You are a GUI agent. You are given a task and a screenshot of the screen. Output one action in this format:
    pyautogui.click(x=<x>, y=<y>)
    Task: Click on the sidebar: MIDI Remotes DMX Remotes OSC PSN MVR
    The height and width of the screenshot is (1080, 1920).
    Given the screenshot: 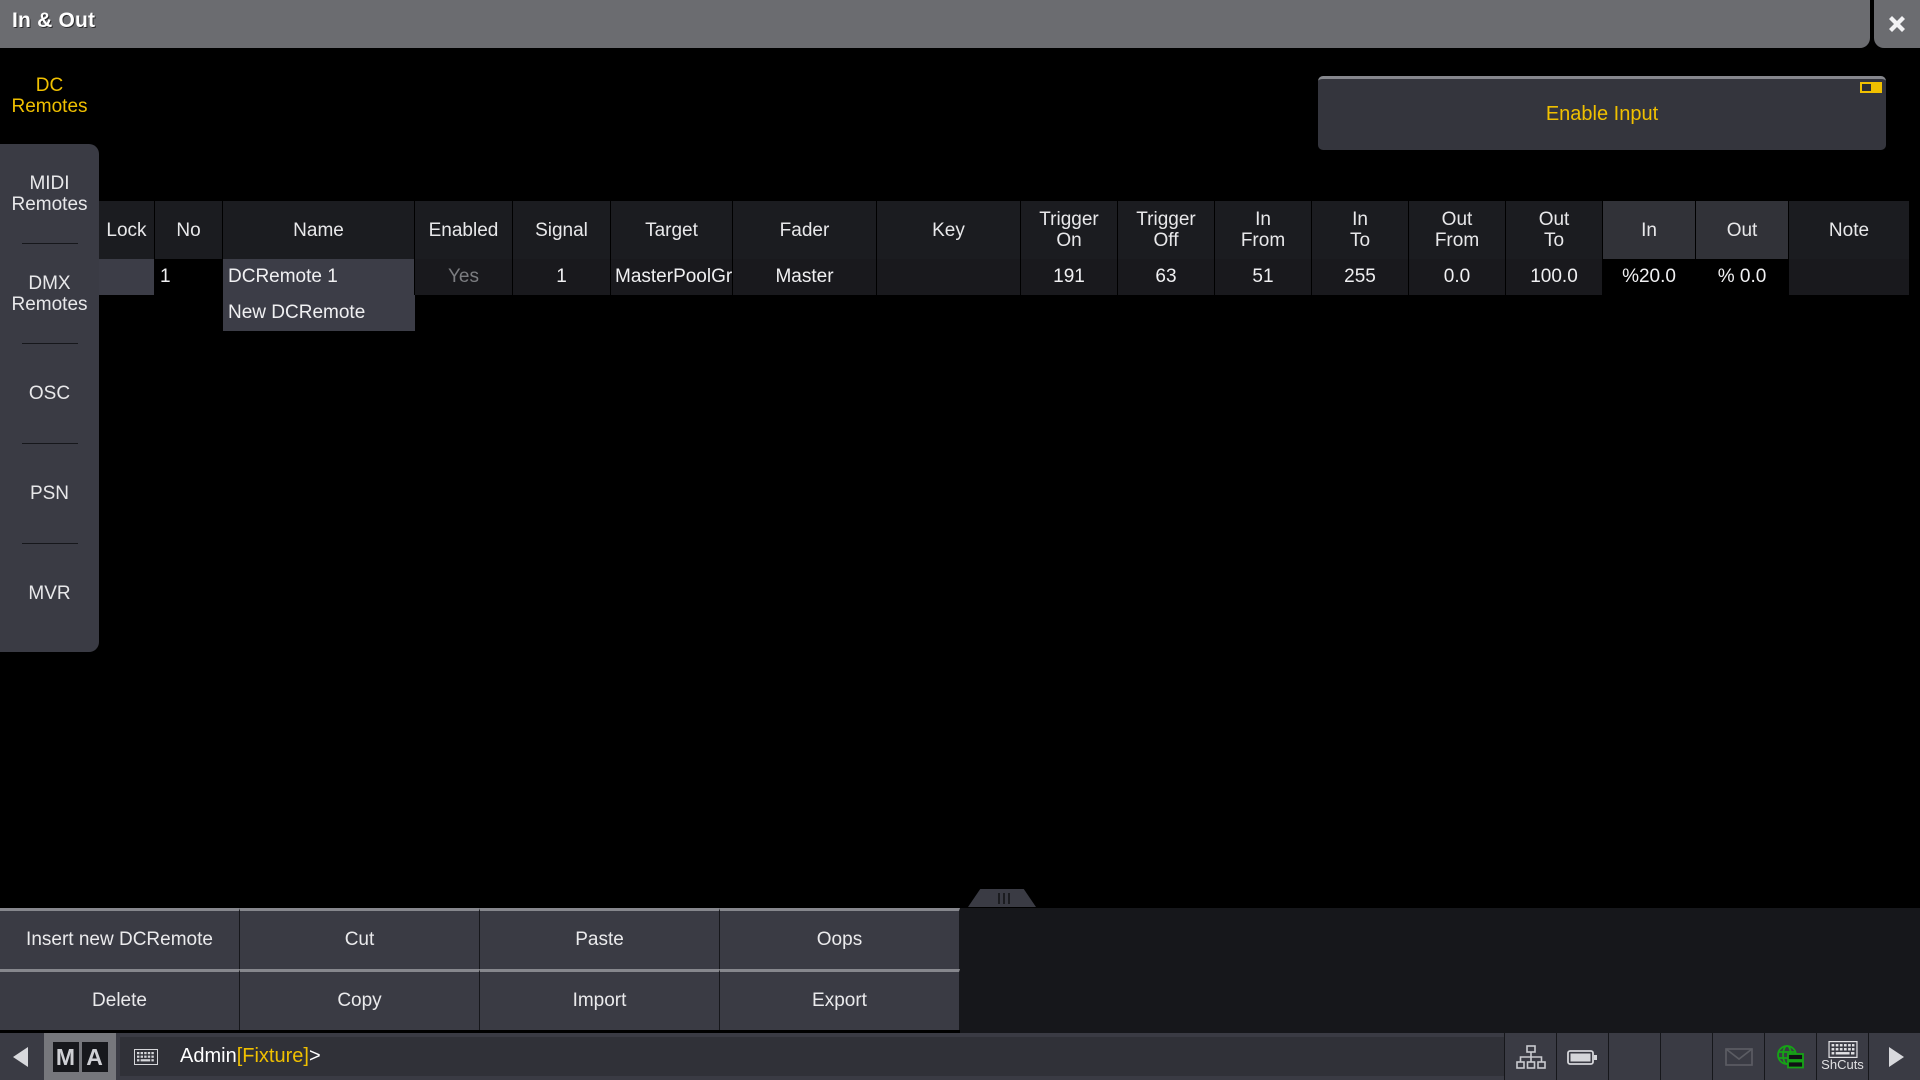 What is the action you would take?
    pyautogui.click(x=49, y=398)
    